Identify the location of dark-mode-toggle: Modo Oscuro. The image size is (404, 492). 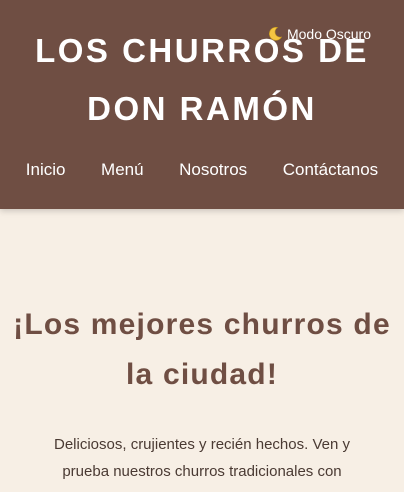
(319, 34).